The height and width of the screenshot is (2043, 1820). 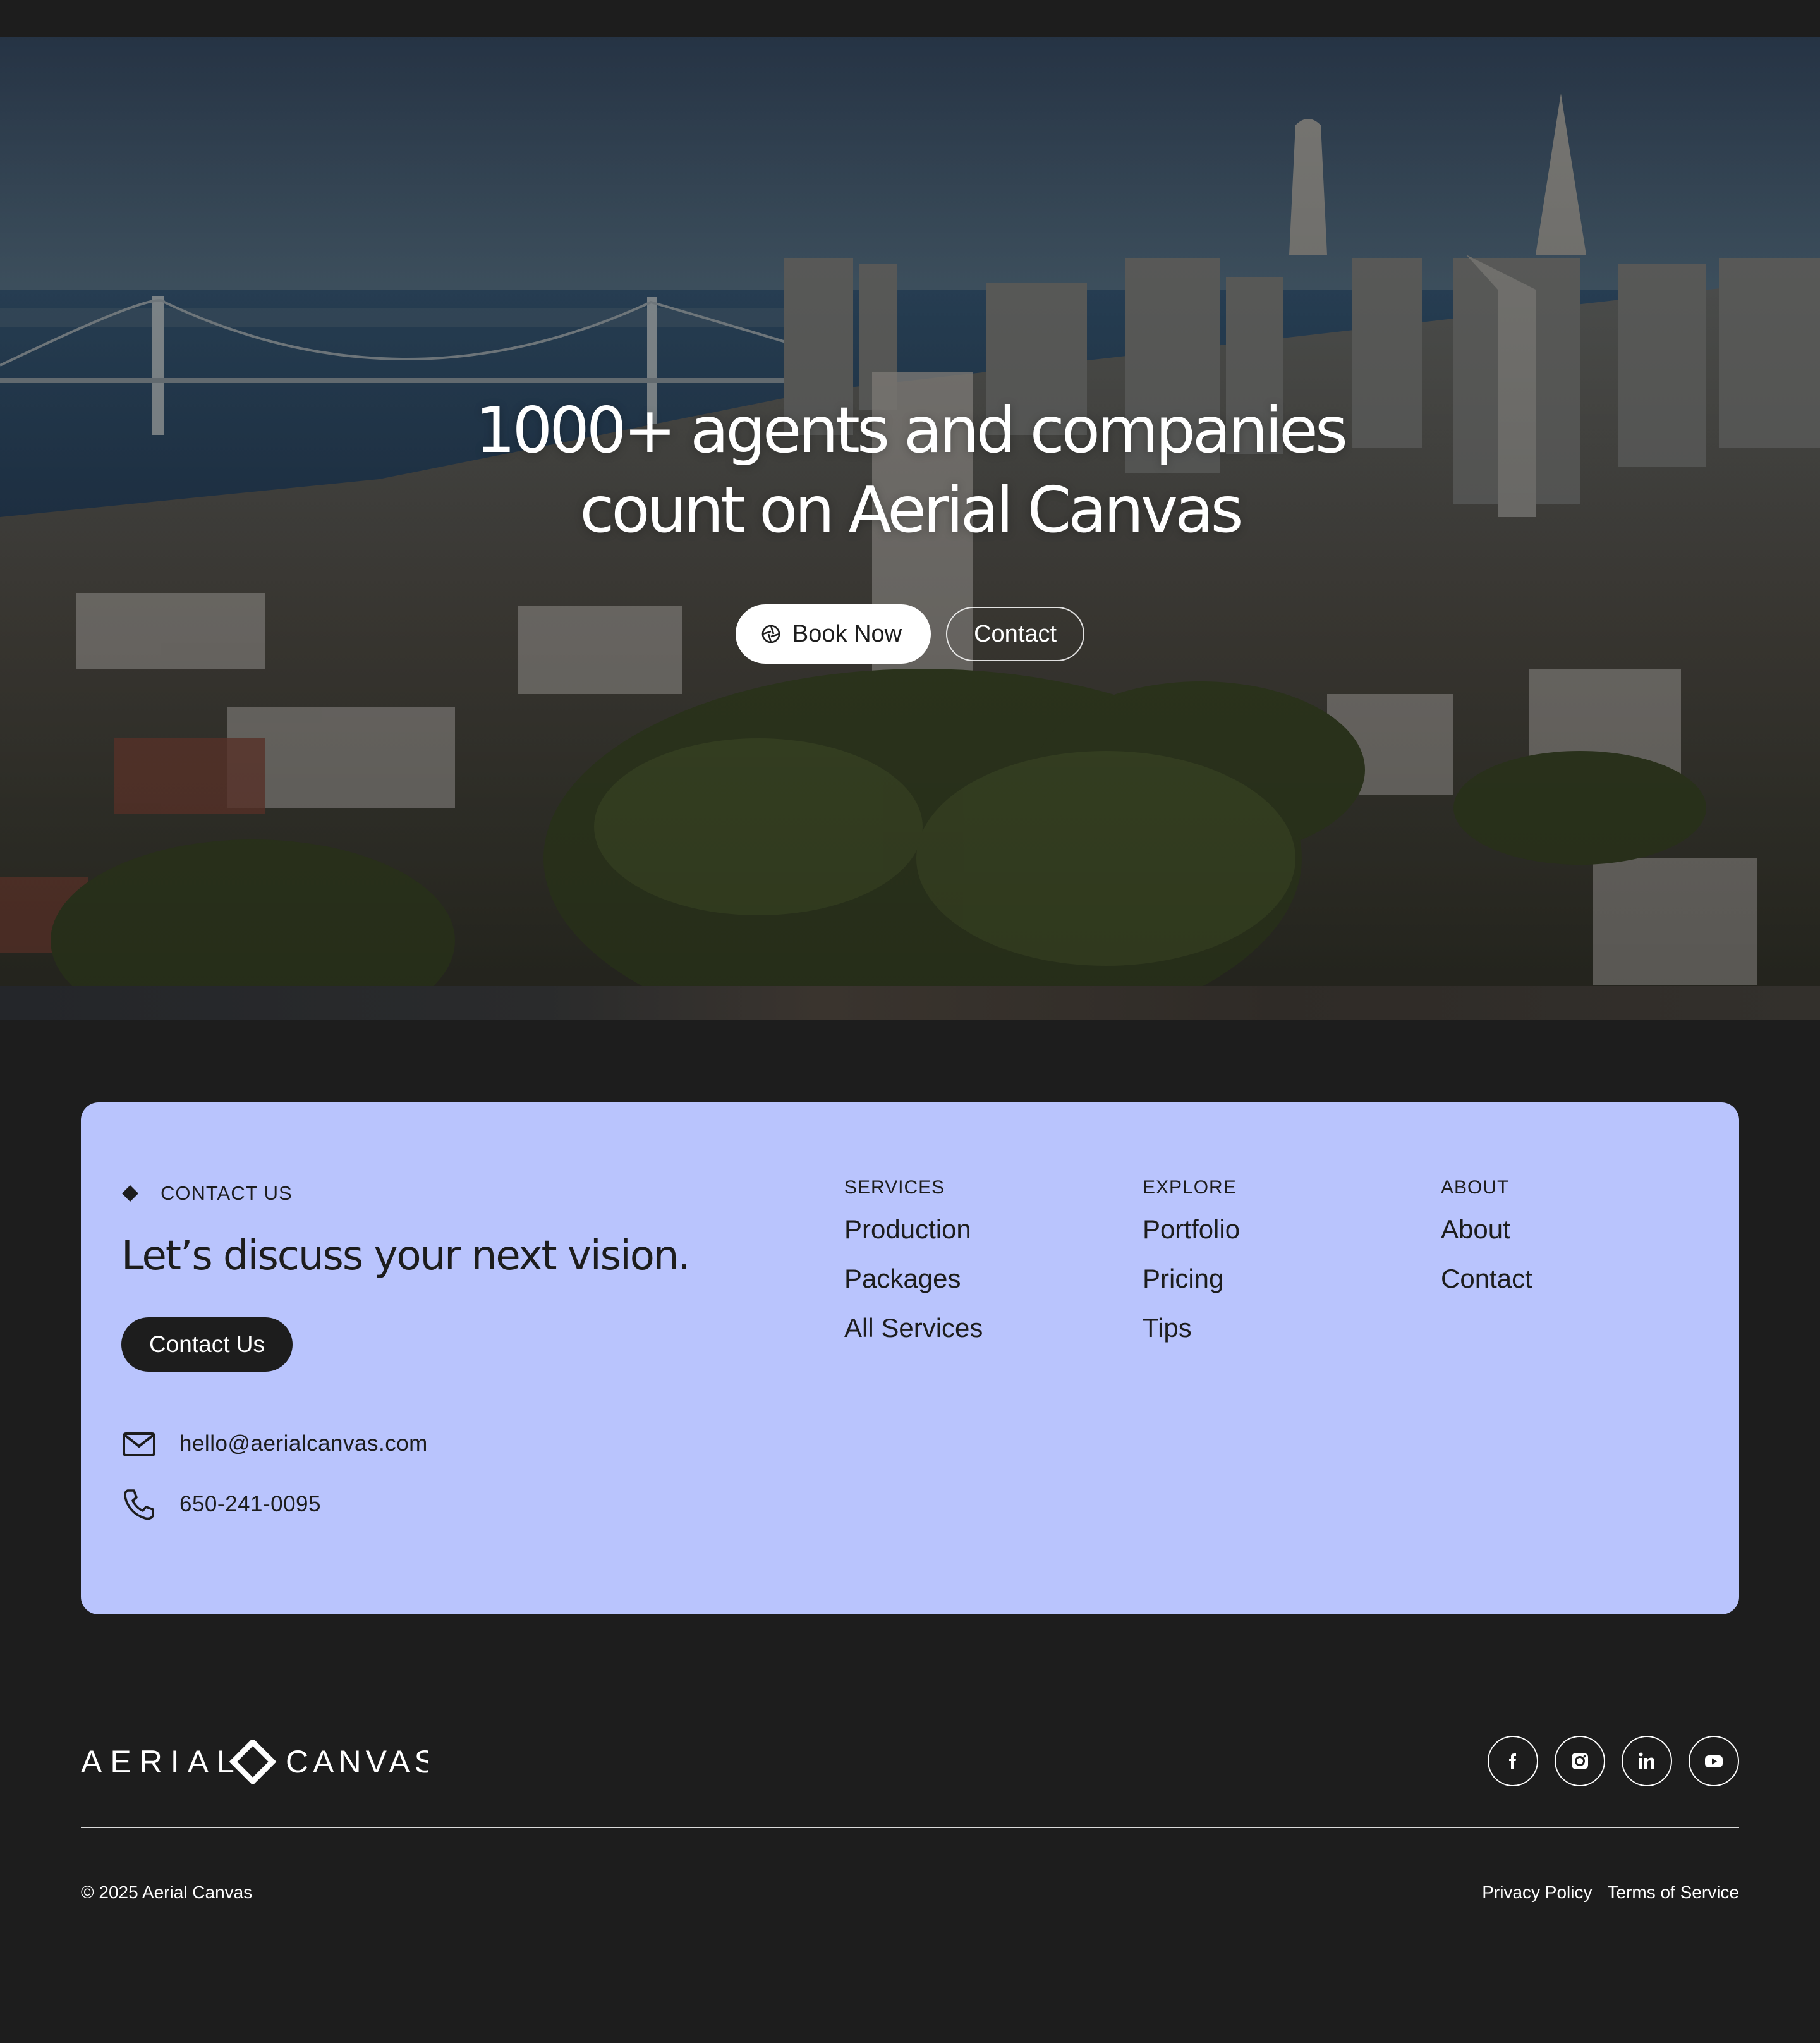 What do you see at coordinates (910, 1003) in the screenshot?
I see `hero-bottom-strip` at bounding box center [910, 1003].